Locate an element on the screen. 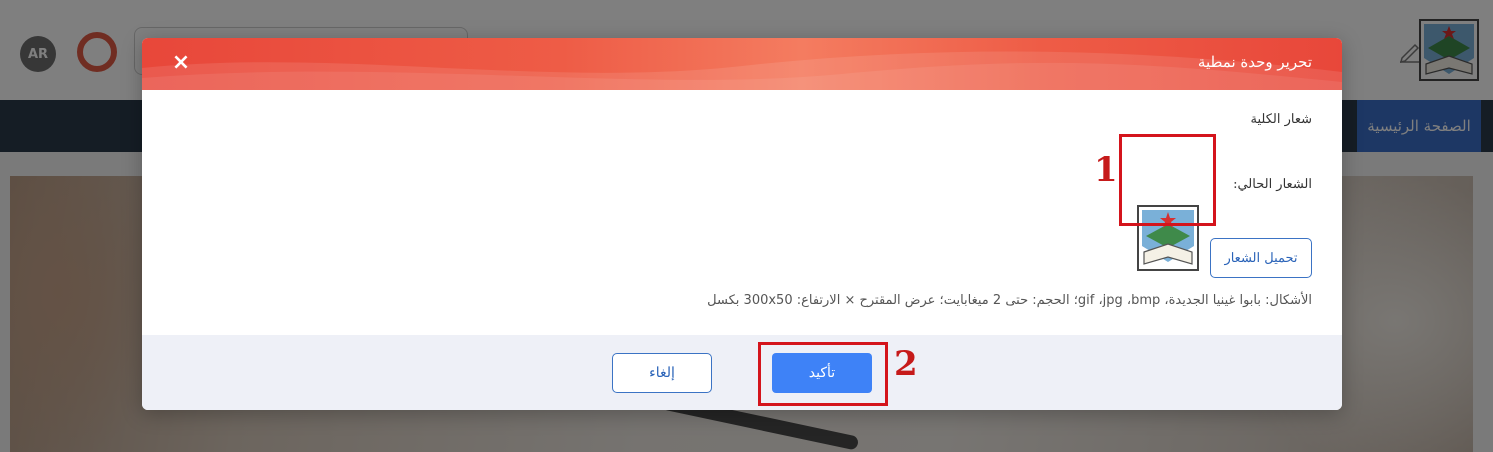  dialog-footer: إلغاء تأكيد is located at coordinates (742, 372).